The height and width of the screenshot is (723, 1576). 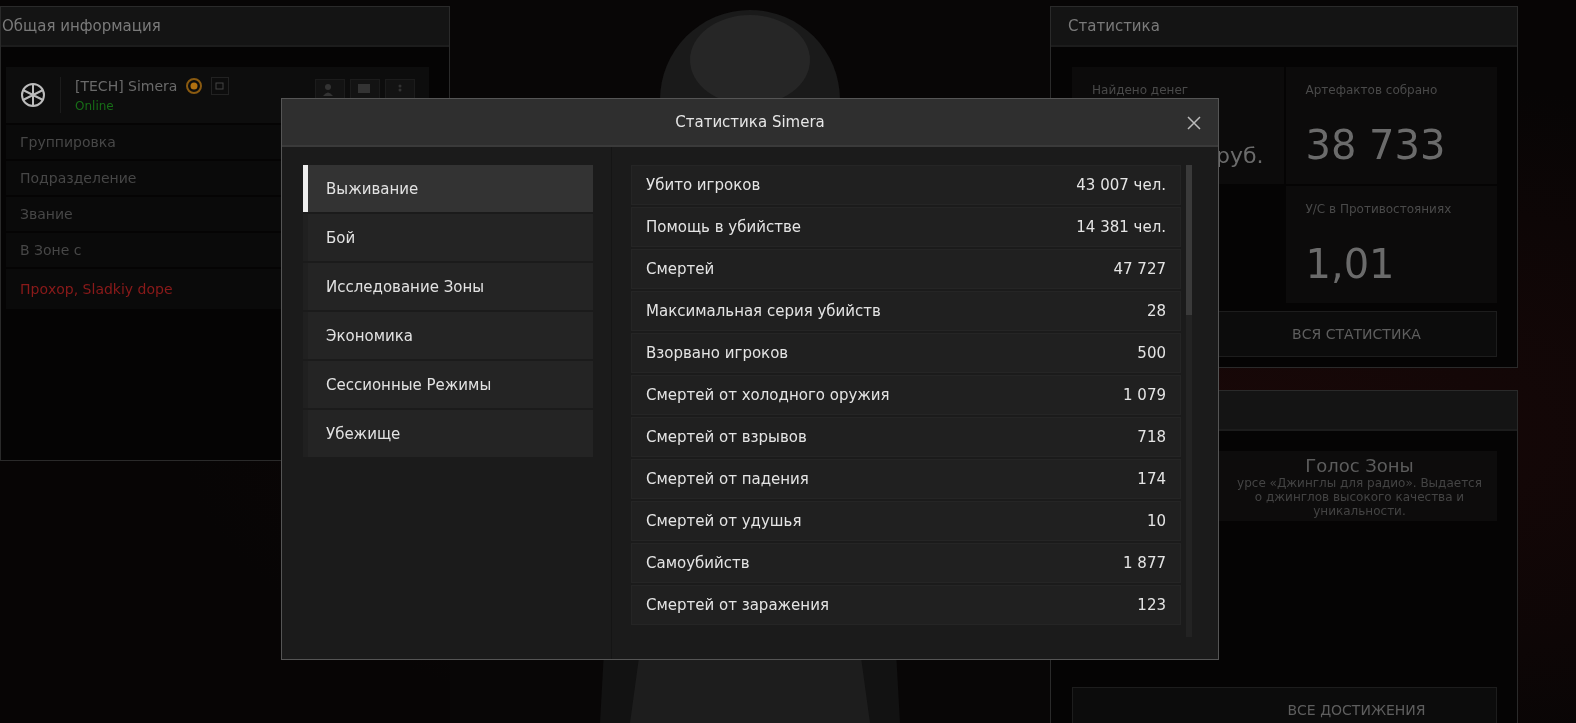 I want to click on category-tab: Исследование Зоны, so click(x=448, y=286).